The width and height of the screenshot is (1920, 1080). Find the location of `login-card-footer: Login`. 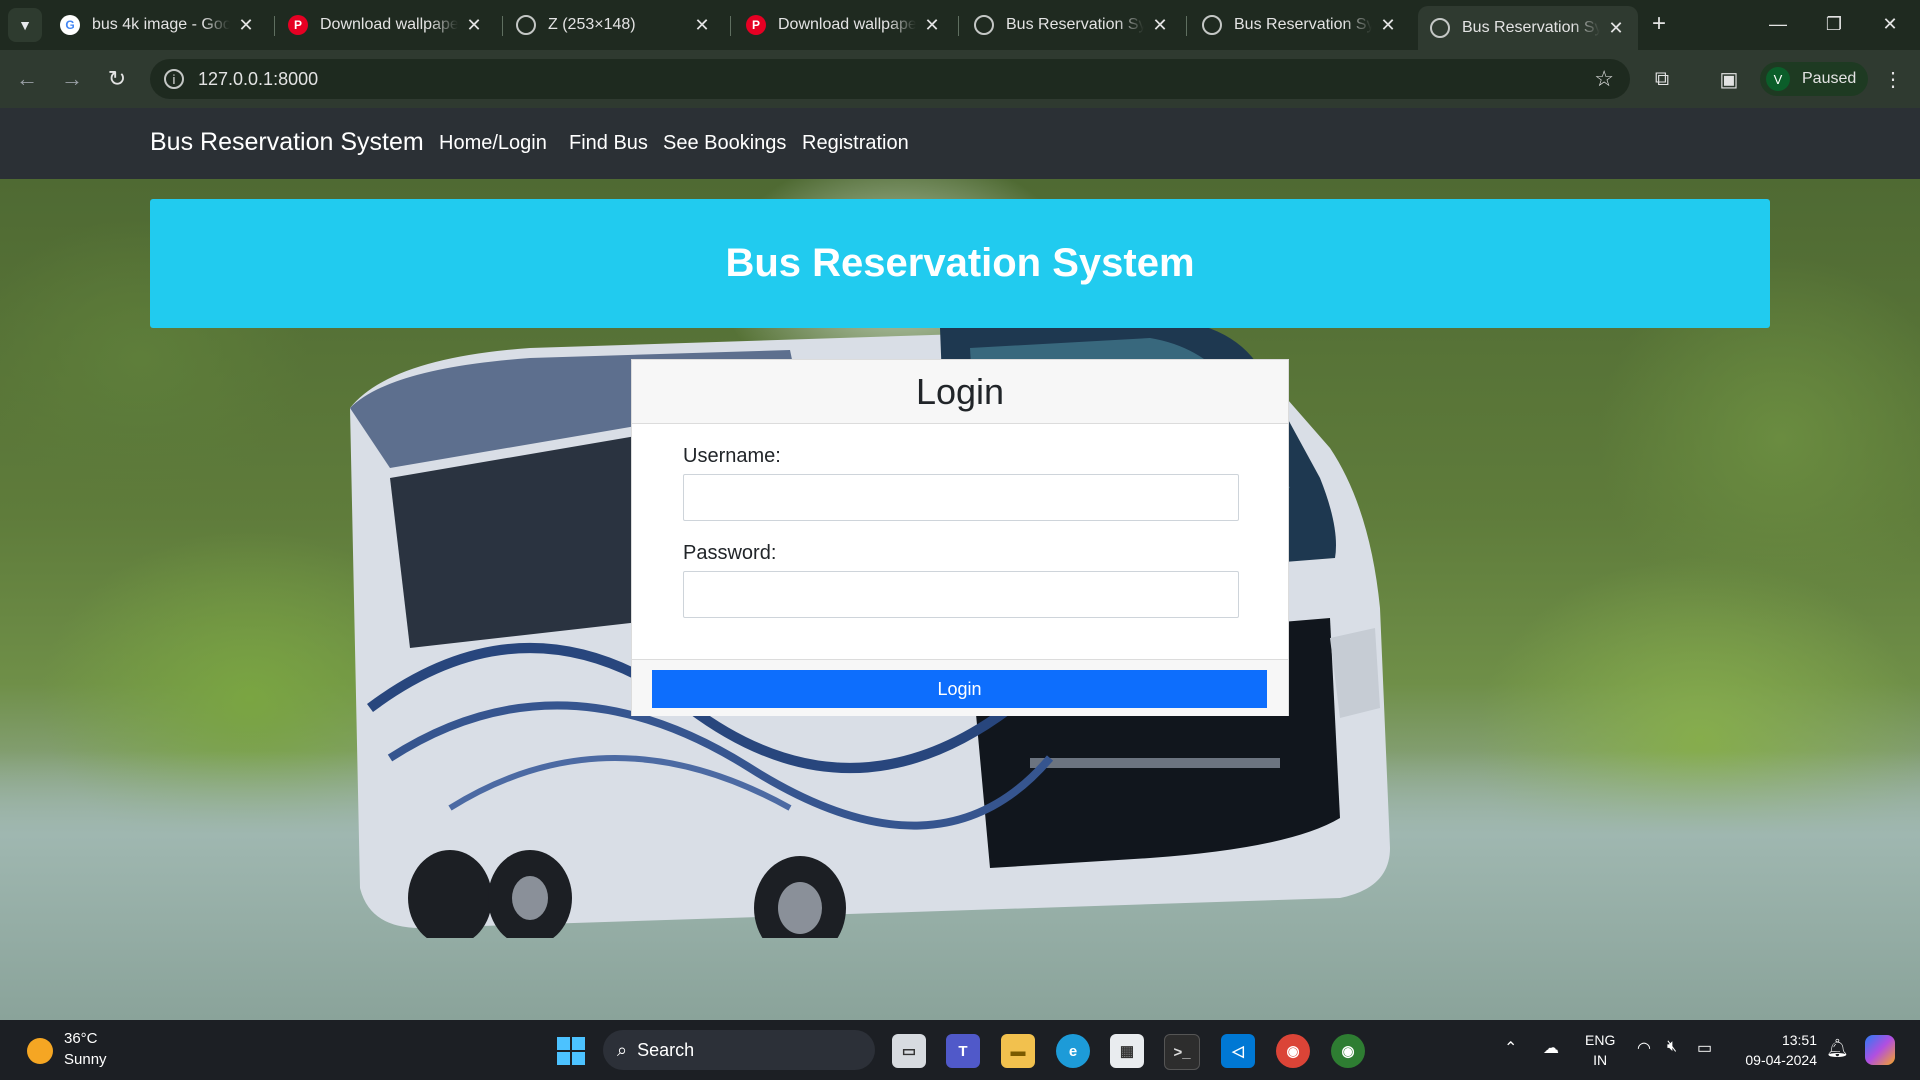

login-card-footer: Login is located at coordinates (960, 687).